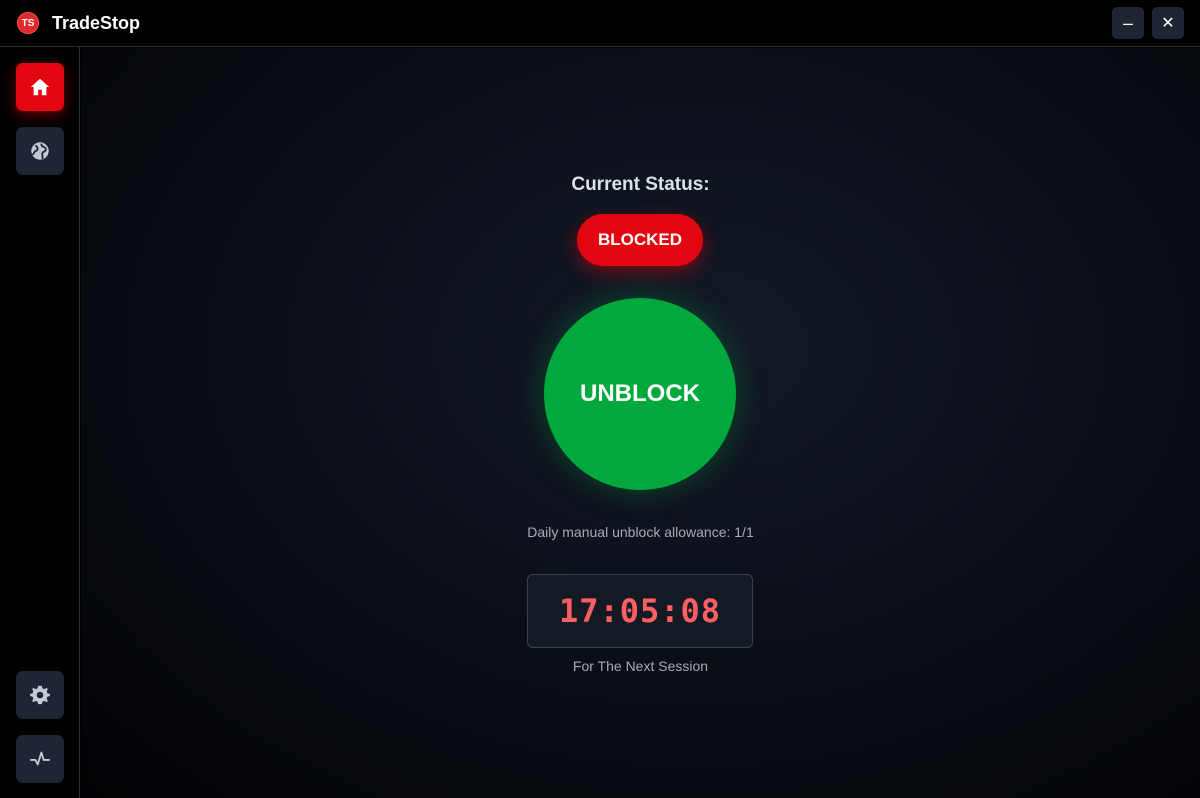 The image size is (1200, 798). I want to click on minimize-icon: –, so click(1127, 22).